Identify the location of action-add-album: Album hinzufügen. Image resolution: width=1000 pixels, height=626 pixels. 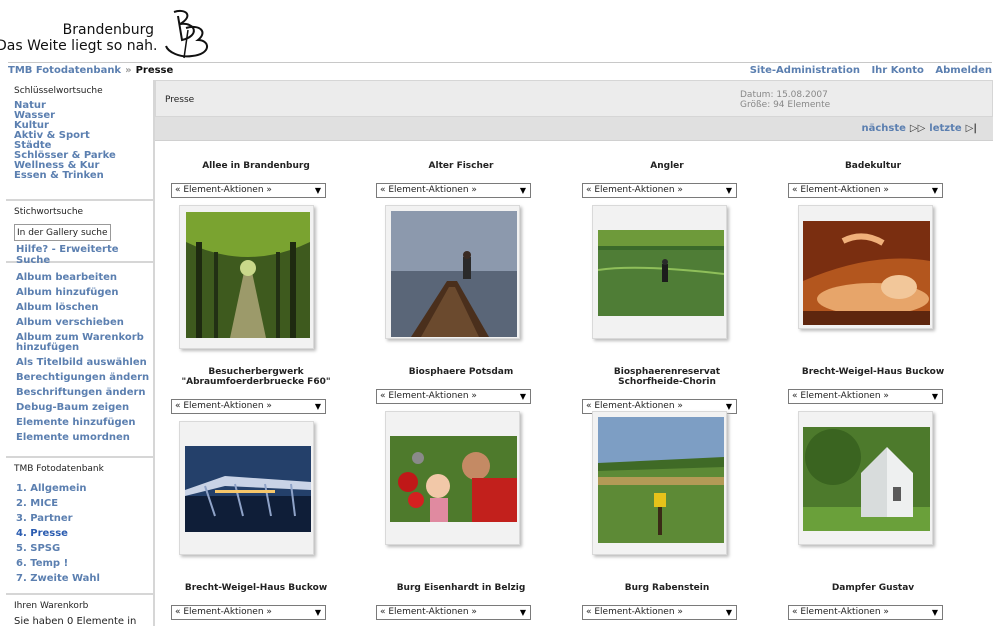
(84, 293).